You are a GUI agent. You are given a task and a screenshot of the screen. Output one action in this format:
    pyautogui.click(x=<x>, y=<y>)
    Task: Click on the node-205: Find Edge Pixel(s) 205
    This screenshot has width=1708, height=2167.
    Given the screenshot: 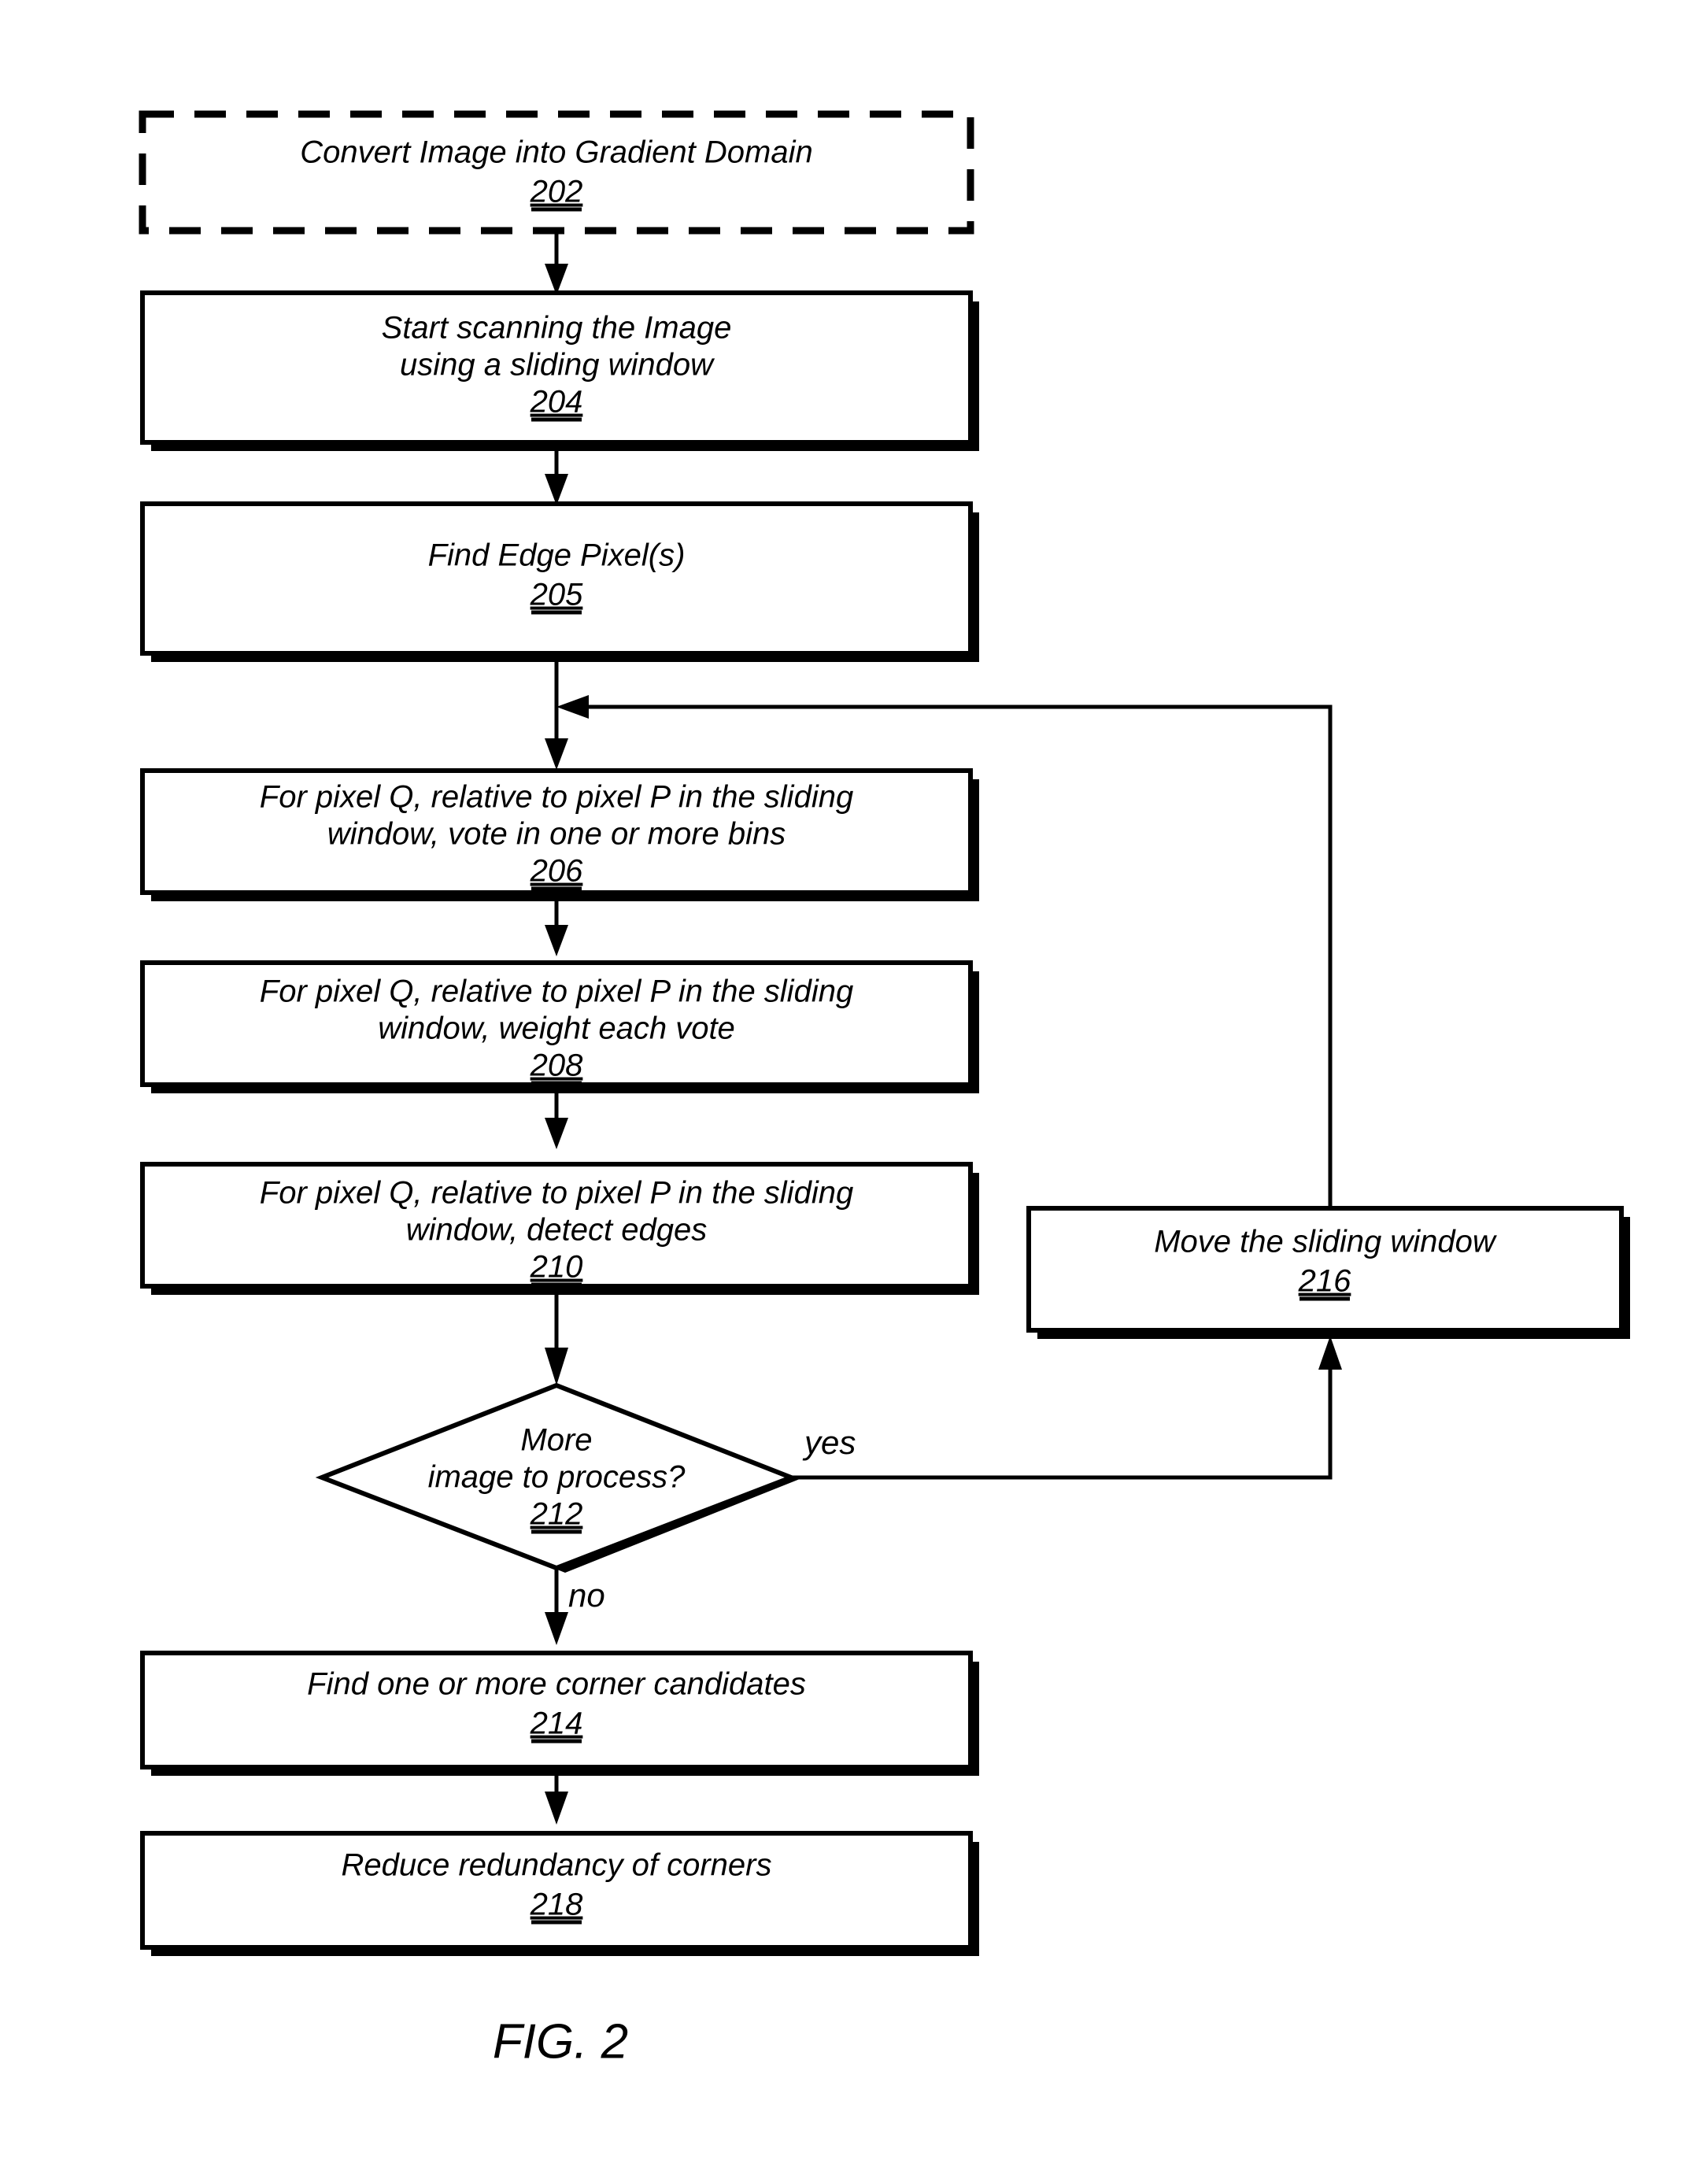 What is the action you would take?
    pyautogui.click(x=559, y=581)
    